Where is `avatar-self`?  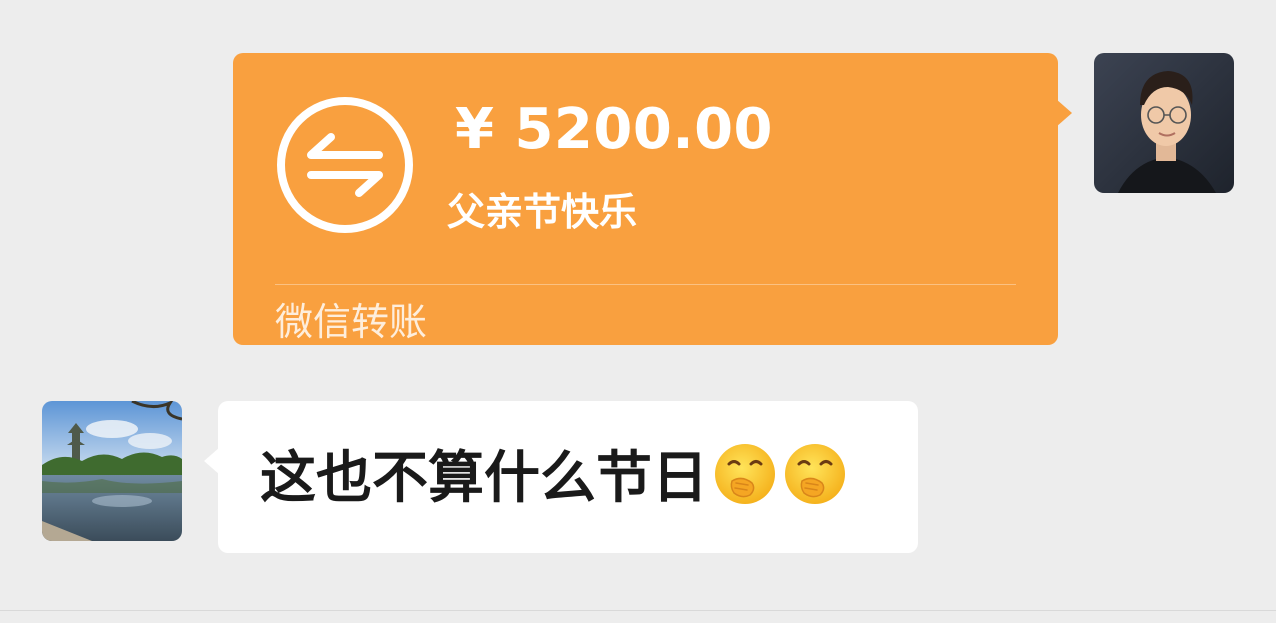
avatar-self is located at coordinates (1164, 123).